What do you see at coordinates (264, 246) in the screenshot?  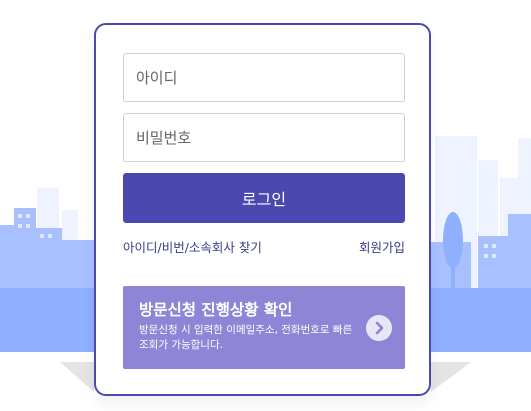 I see `account-links: 아이디/비번/소속회사 찾기 회원가입` at bounding box center [264, 246].